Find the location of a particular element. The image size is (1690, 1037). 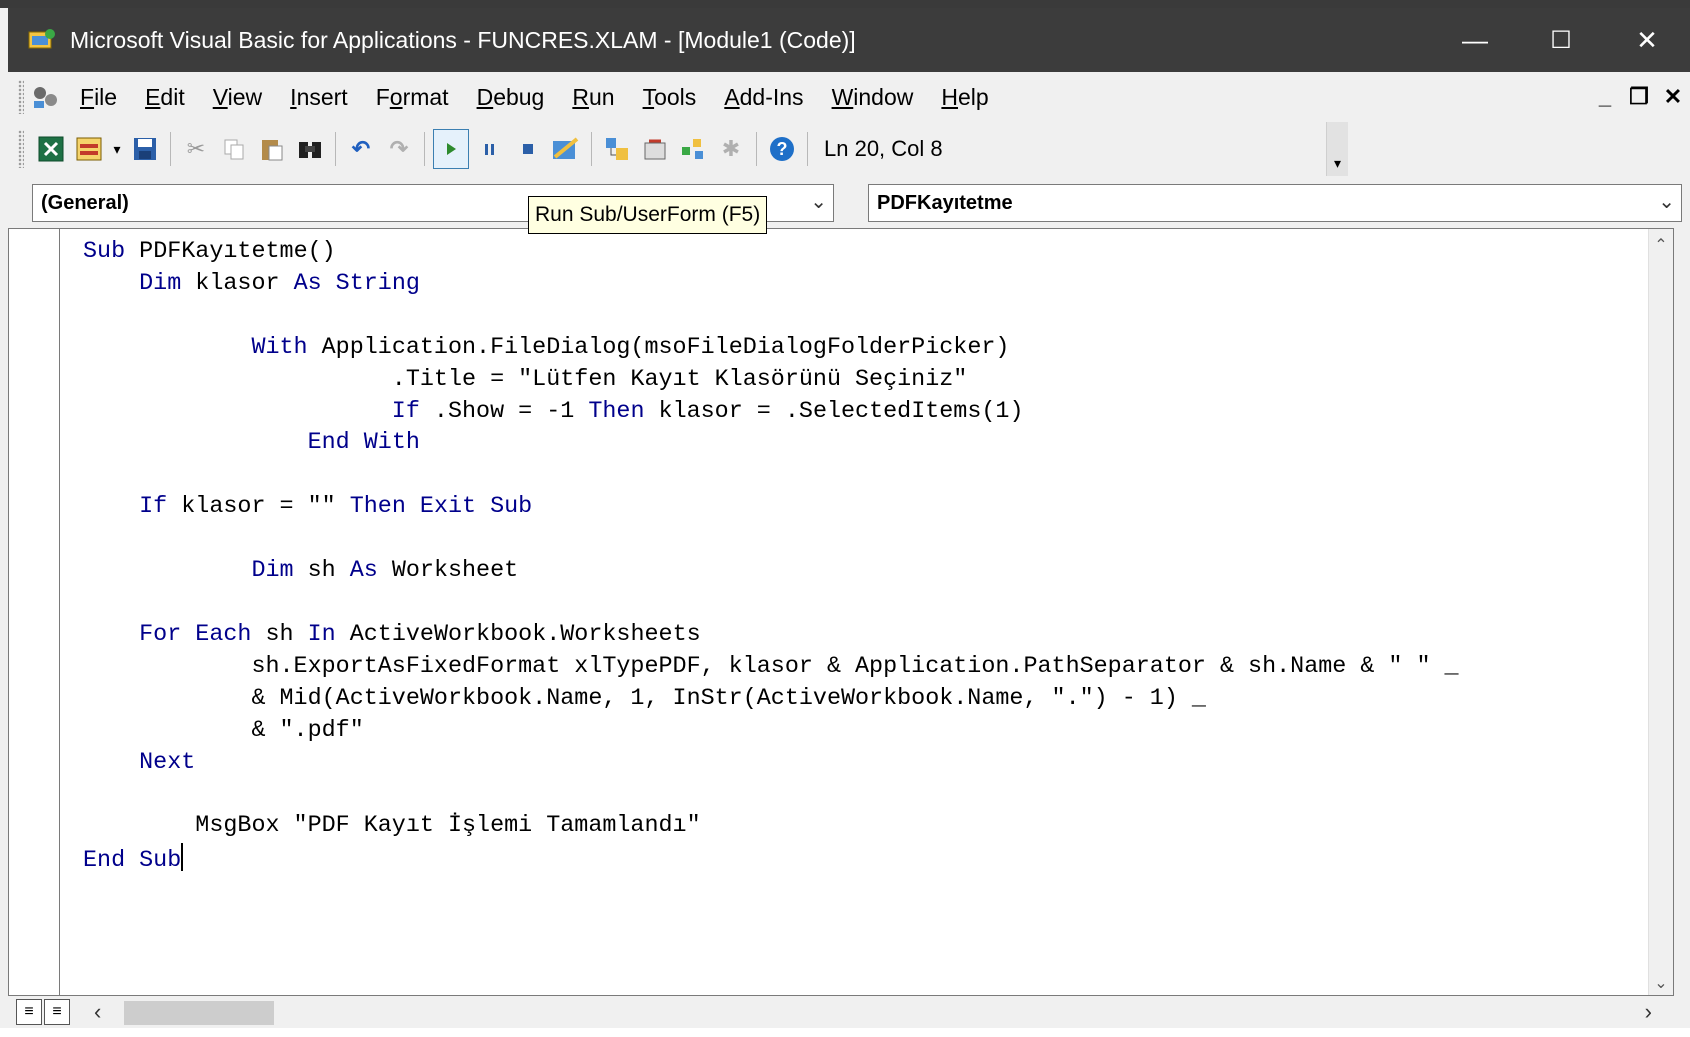

copy-icon is located at coordinates (234, 149).